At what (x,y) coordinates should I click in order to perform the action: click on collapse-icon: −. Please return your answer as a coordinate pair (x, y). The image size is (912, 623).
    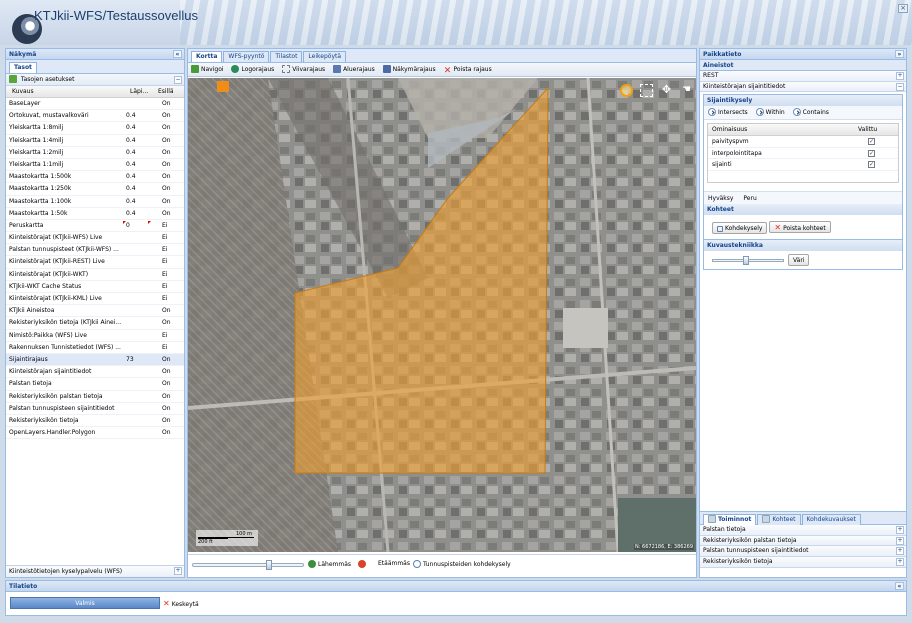
    Looking at the image, I should click on (900, 86).